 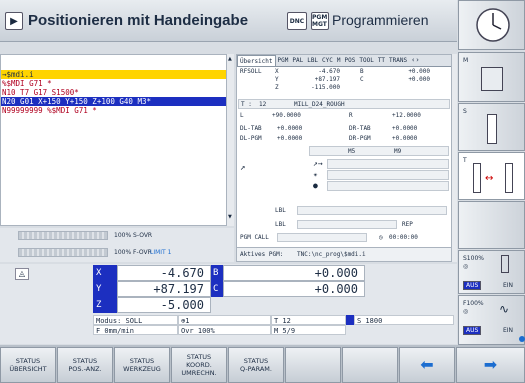 What do you see at coordinates (320, 21) in the screenshot?
I see `pgm-mgt-button: PGM MGT` at bounding box center [320, 21].